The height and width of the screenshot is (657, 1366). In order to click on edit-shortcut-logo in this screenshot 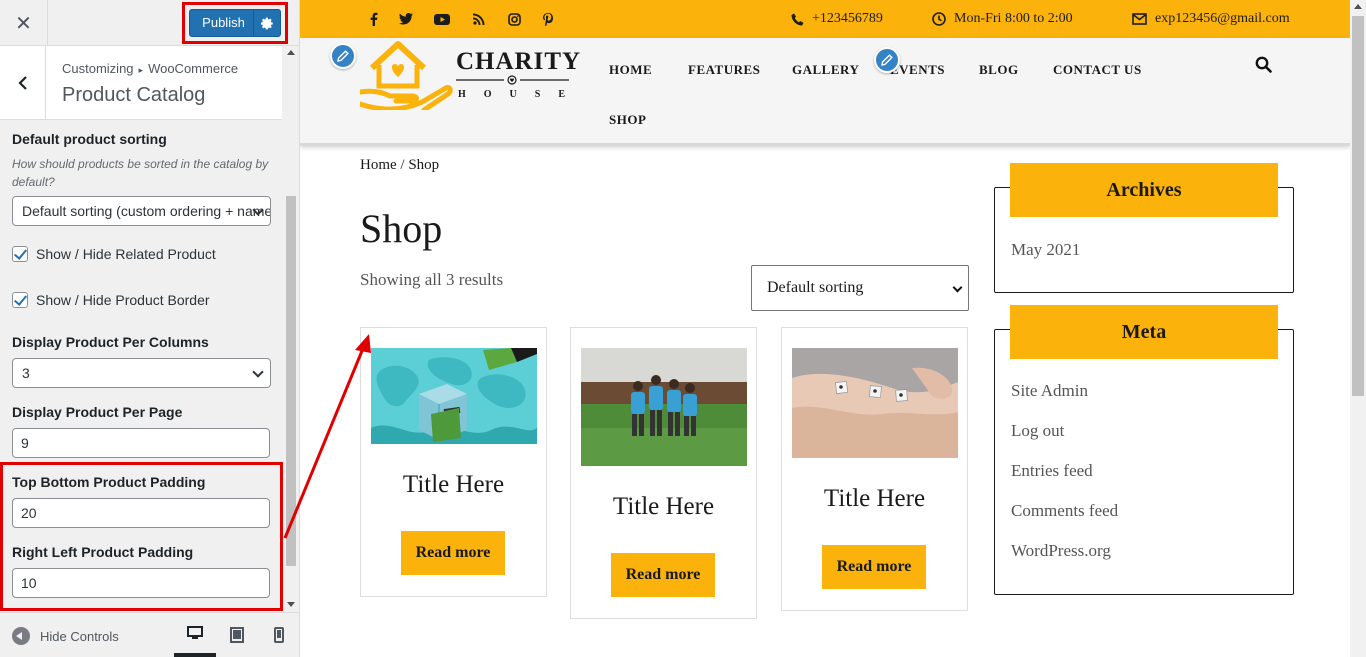, I will do `click(343, 56)`.